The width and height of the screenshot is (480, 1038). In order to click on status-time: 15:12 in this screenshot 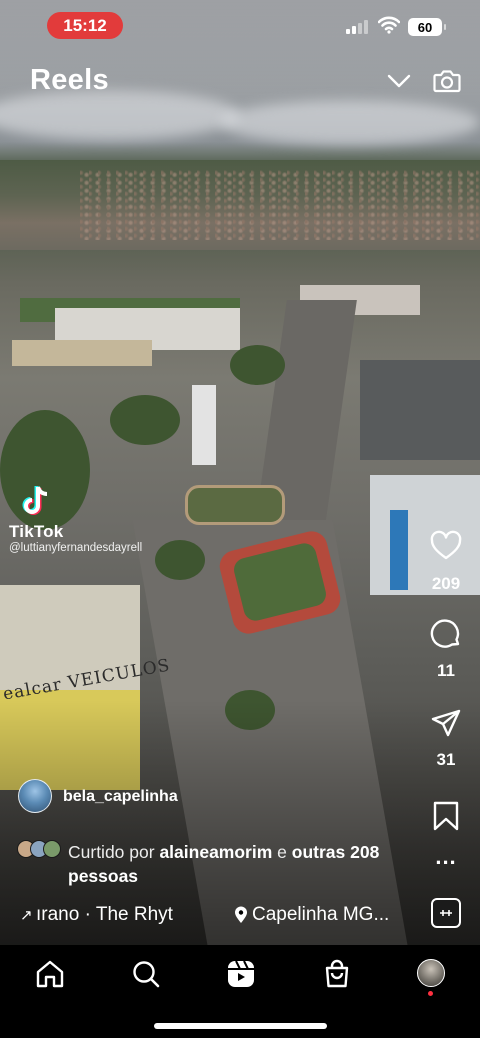, I will do `click(85, 25)`.